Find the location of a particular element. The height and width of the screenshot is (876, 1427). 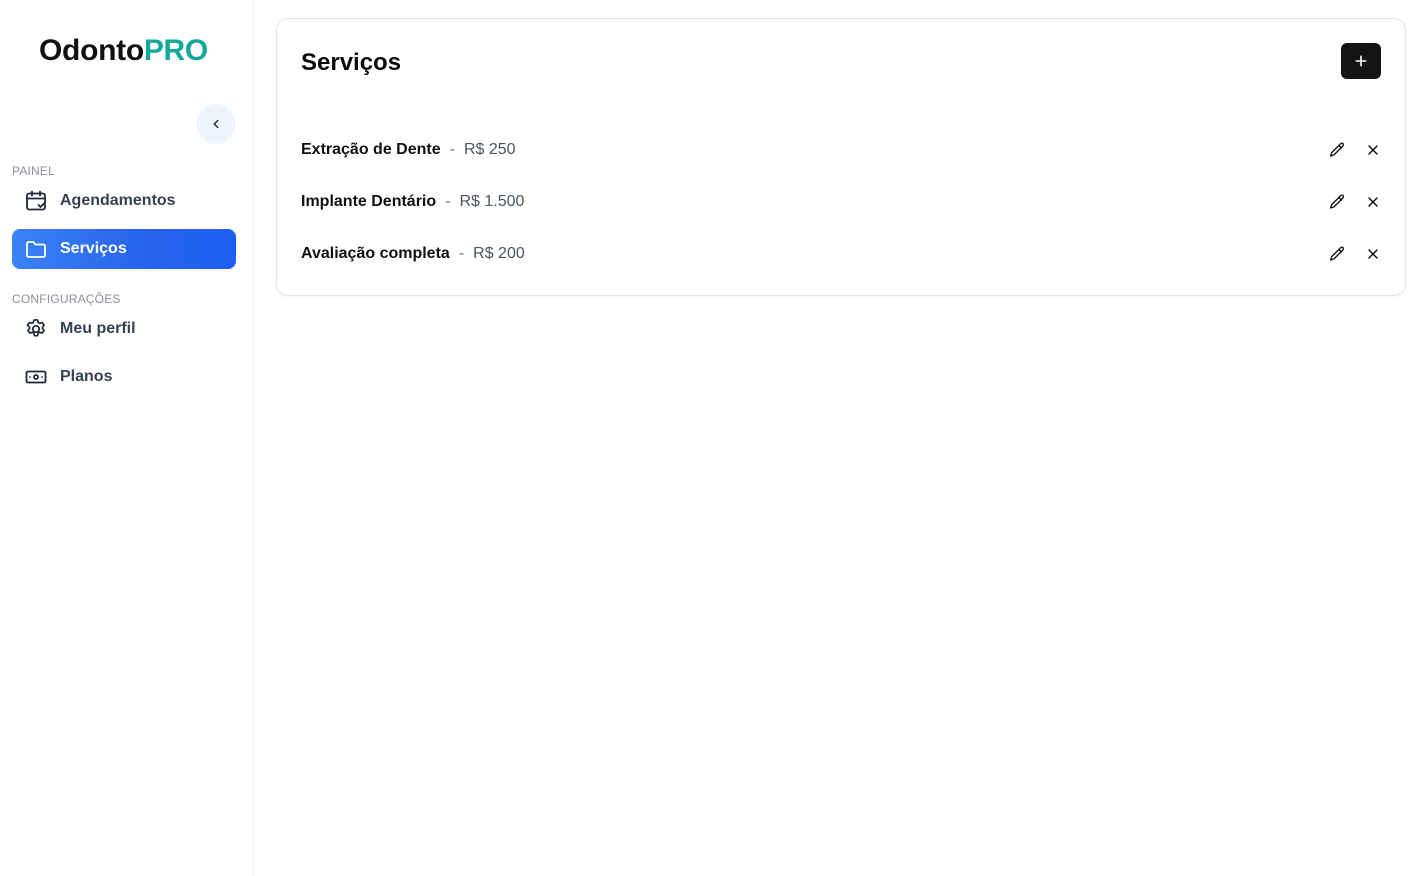

page-title: Serviços is located at coordinates (351, 62).